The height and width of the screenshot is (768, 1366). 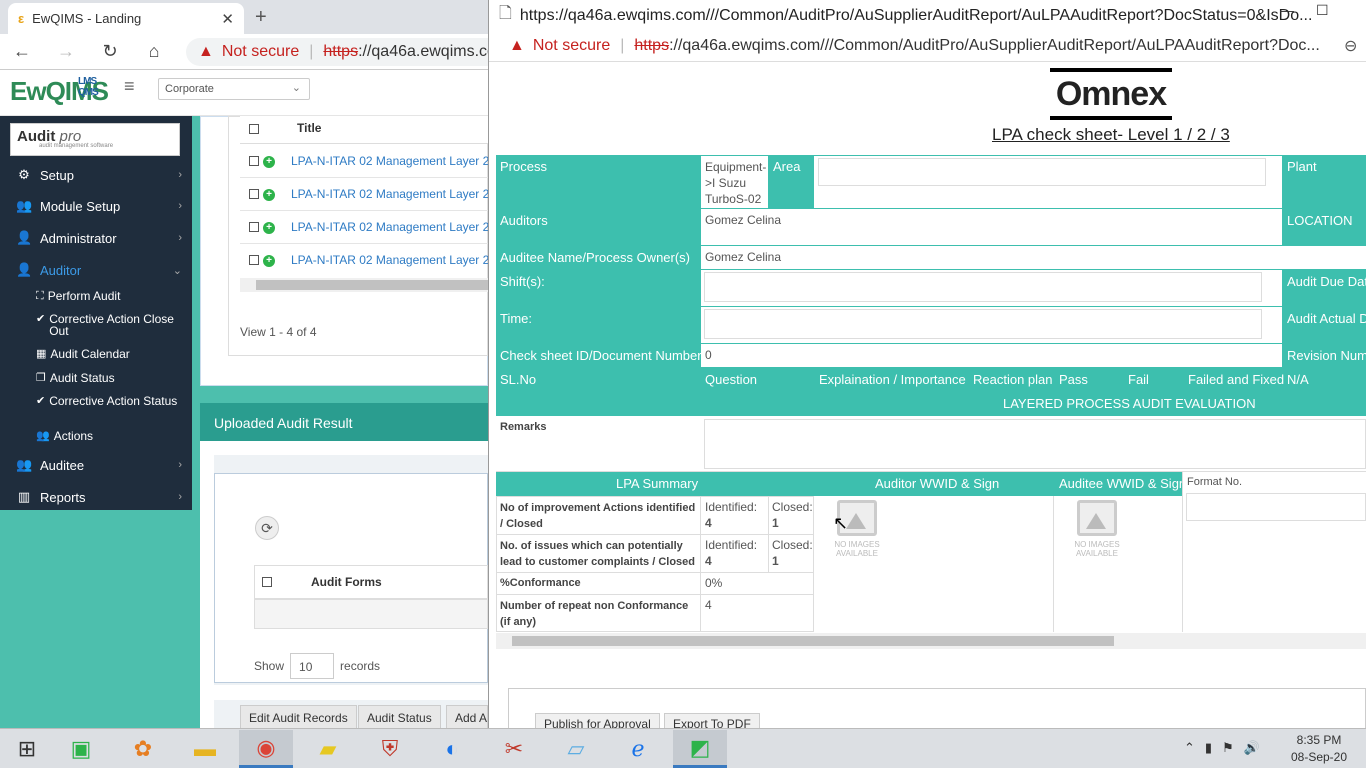 I want to click on evaluation-header: LAYERED PROCESS AUDIT EVALUATION, so click(x=1129, y=403).